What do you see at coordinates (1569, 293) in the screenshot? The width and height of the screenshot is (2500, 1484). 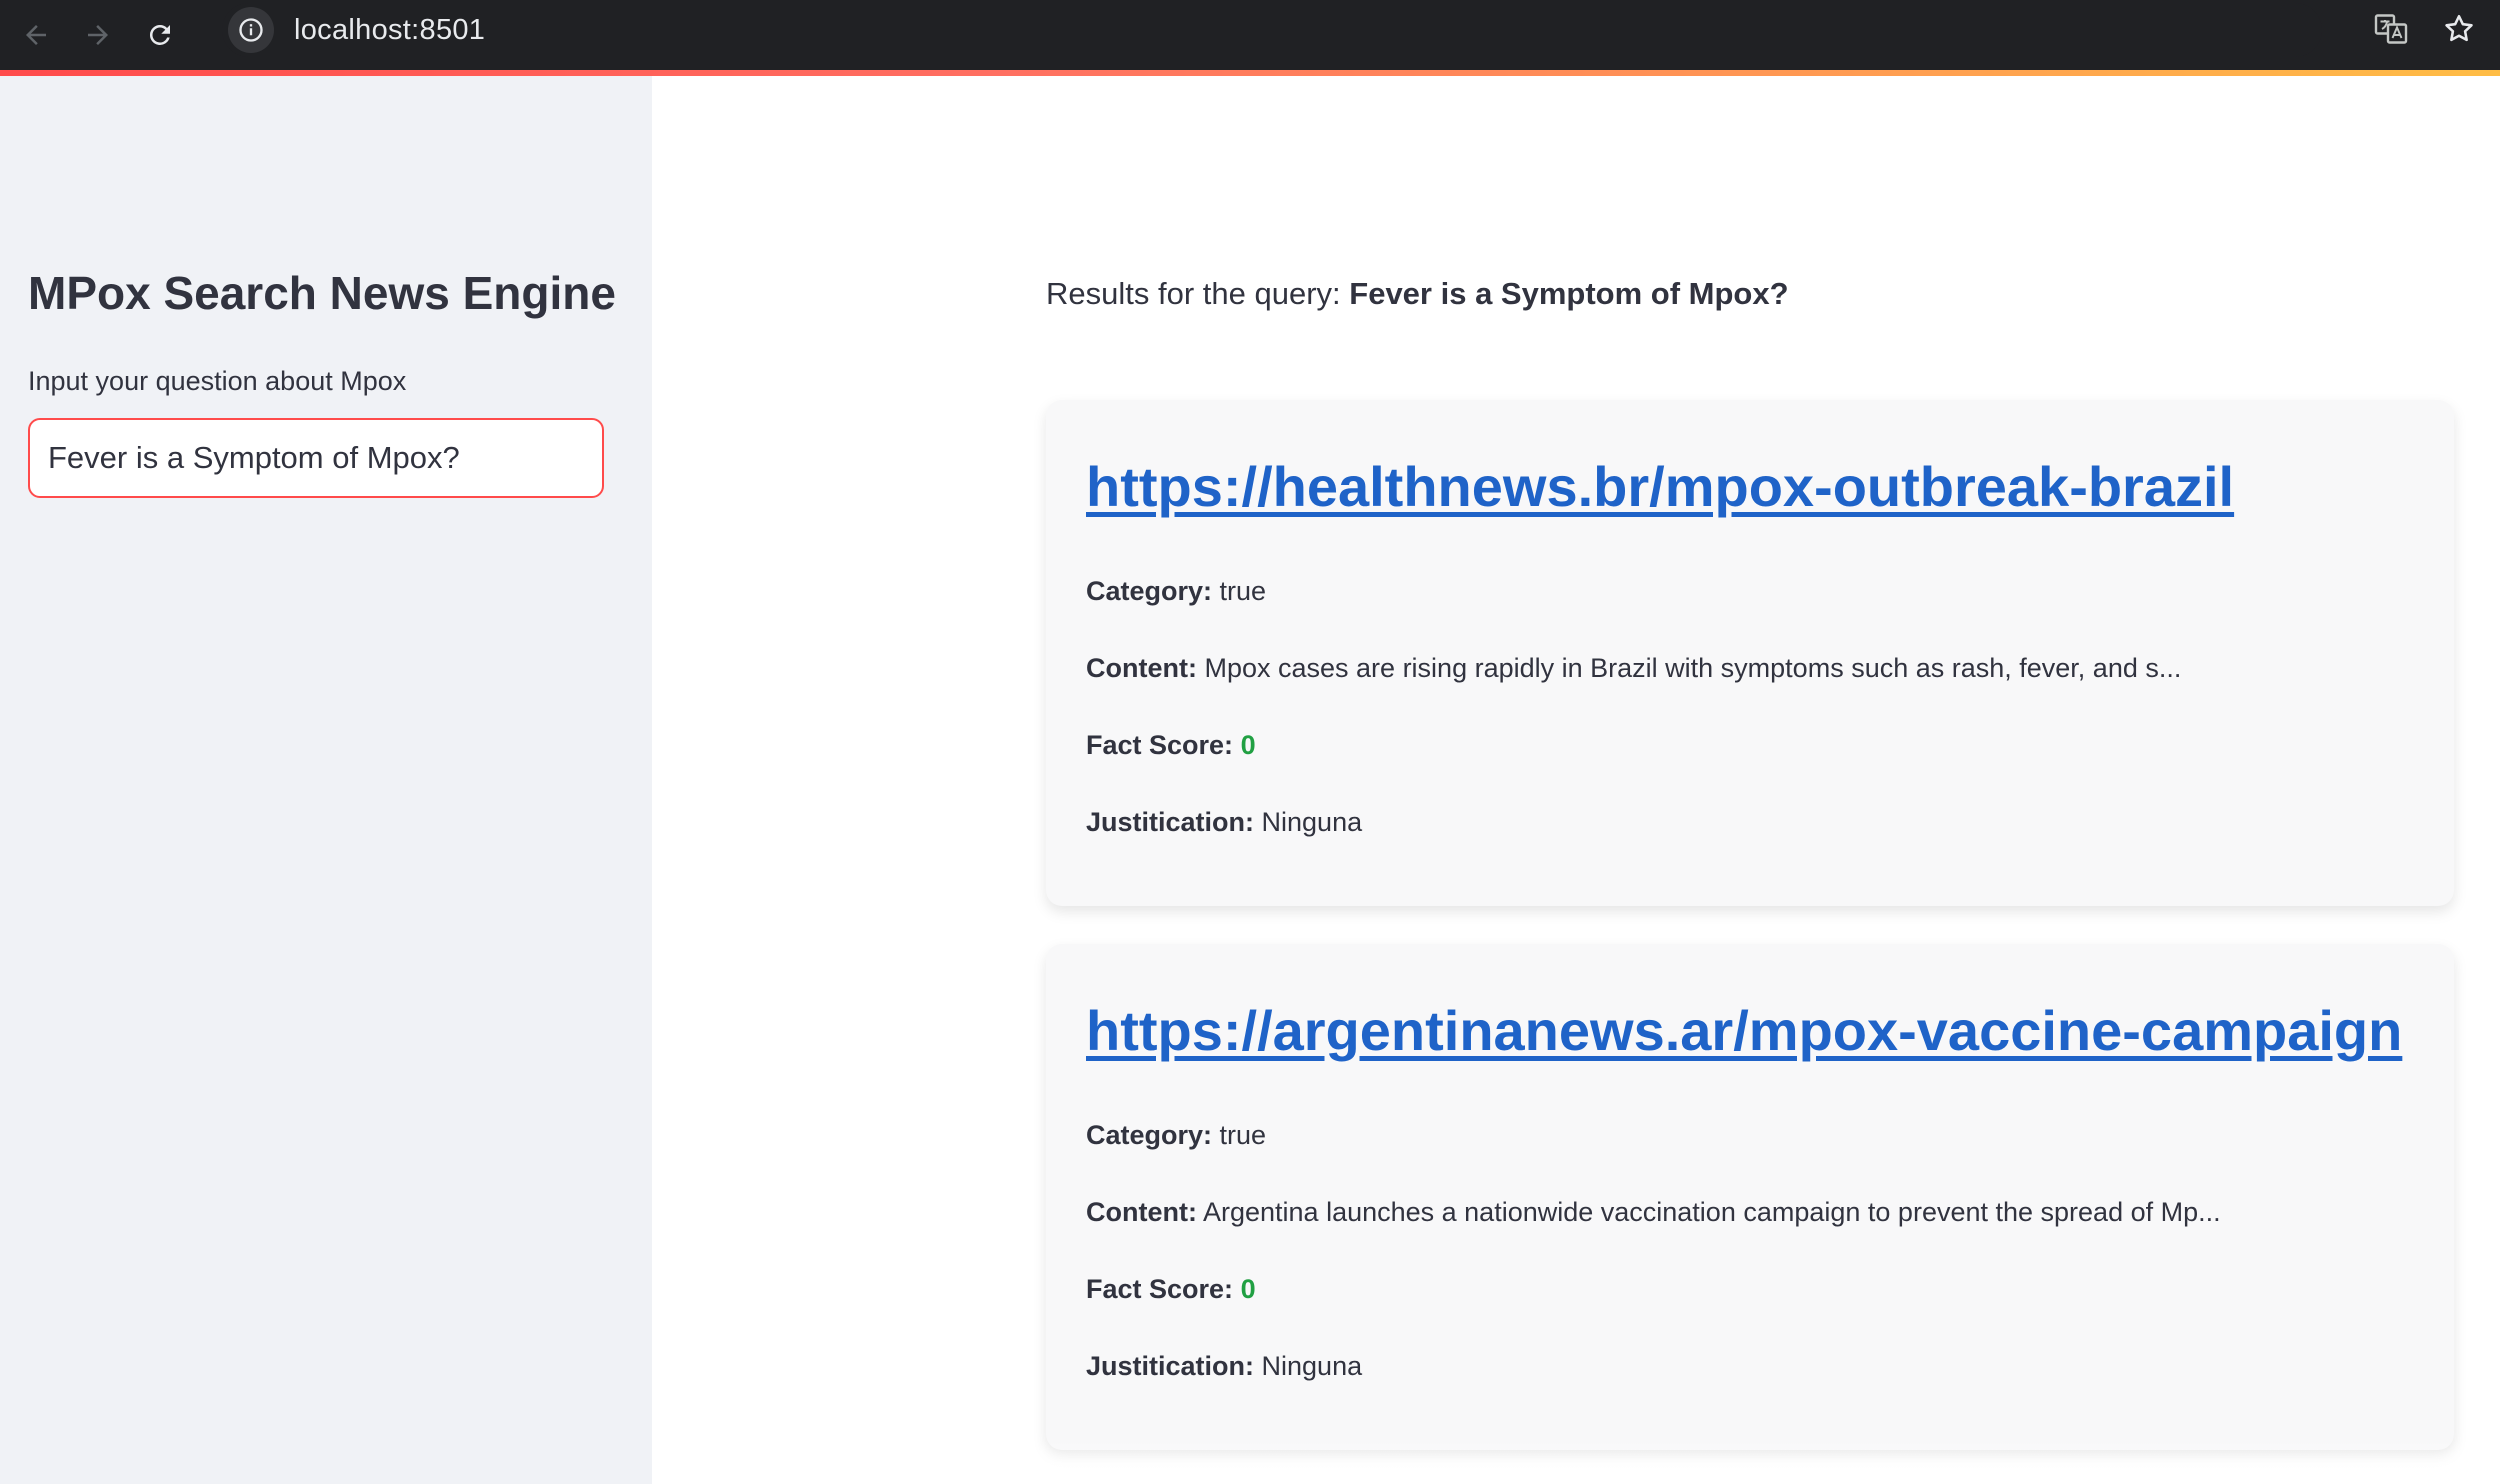 I see `results-query: Fever is a Symptom of Mpox?` at bounding box center [1569, 293].